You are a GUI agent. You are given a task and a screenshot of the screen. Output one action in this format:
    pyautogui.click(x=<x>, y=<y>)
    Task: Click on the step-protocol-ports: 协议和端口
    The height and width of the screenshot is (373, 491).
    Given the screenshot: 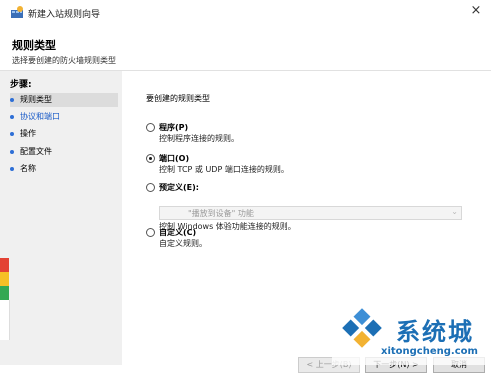 What is the action you would take?
    pyautogui.click(x=35, y=117)
    